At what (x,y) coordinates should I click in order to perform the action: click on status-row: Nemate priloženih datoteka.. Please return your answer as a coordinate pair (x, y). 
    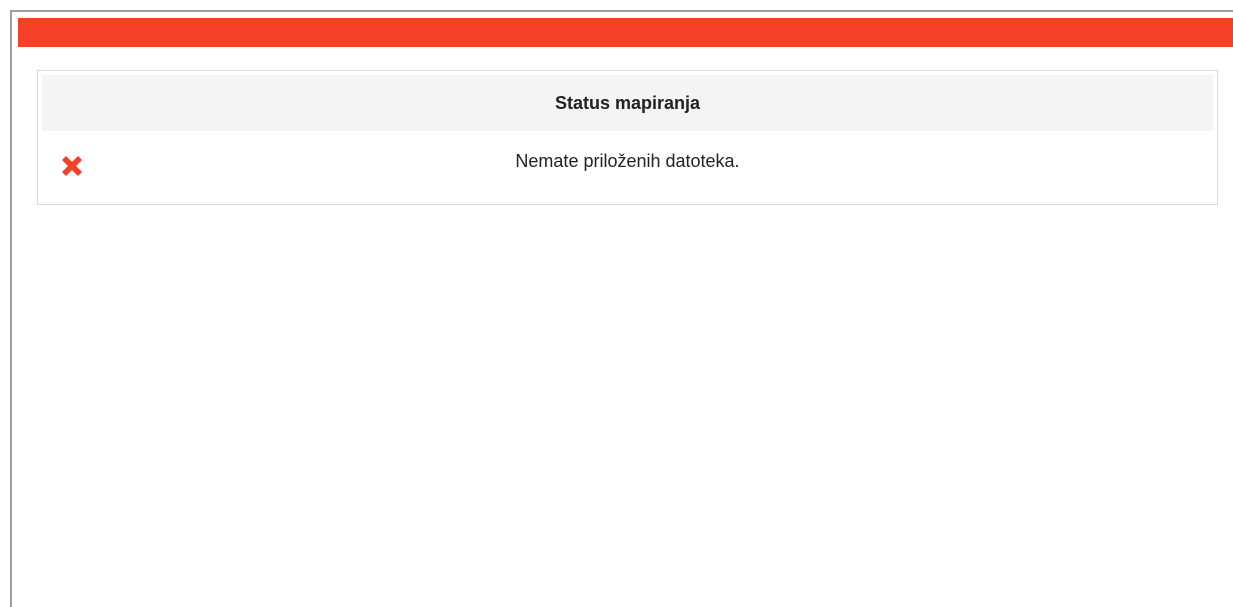
    Looking at the image, I should click on (627, 164).